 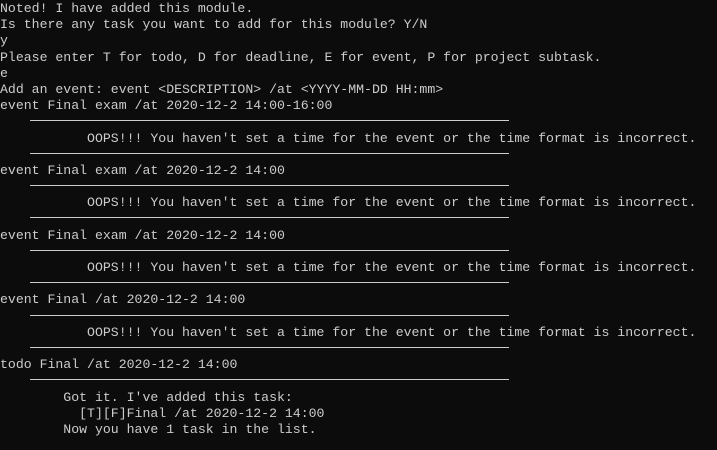 I want to click on terminal-line: Got it. I've added this task:, so click(x=146, y=397).